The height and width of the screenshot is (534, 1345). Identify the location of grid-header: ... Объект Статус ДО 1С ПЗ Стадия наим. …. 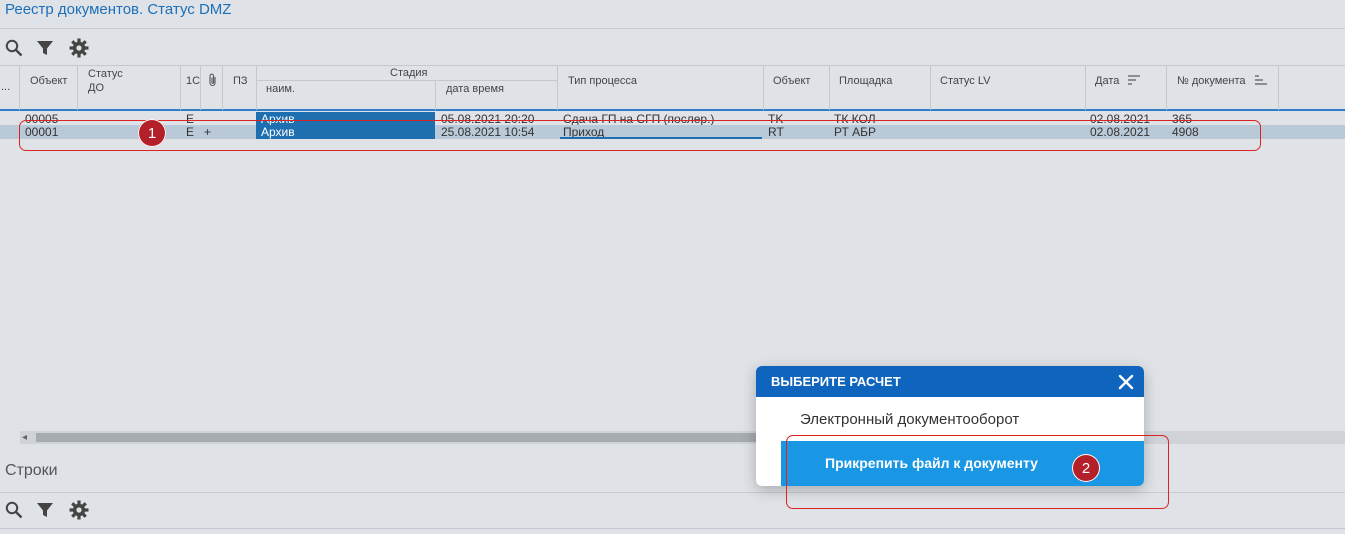
(672, 88).